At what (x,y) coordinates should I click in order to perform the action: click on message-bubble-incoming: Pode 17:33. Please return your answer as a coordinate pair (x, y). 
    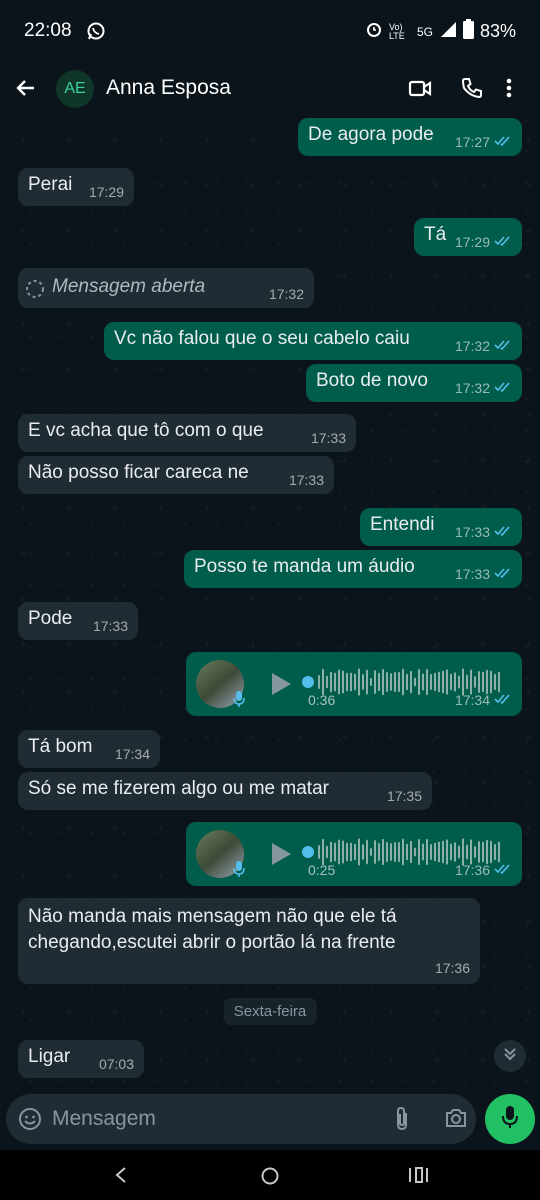
    Looking at the image, I should click on (78, 621).